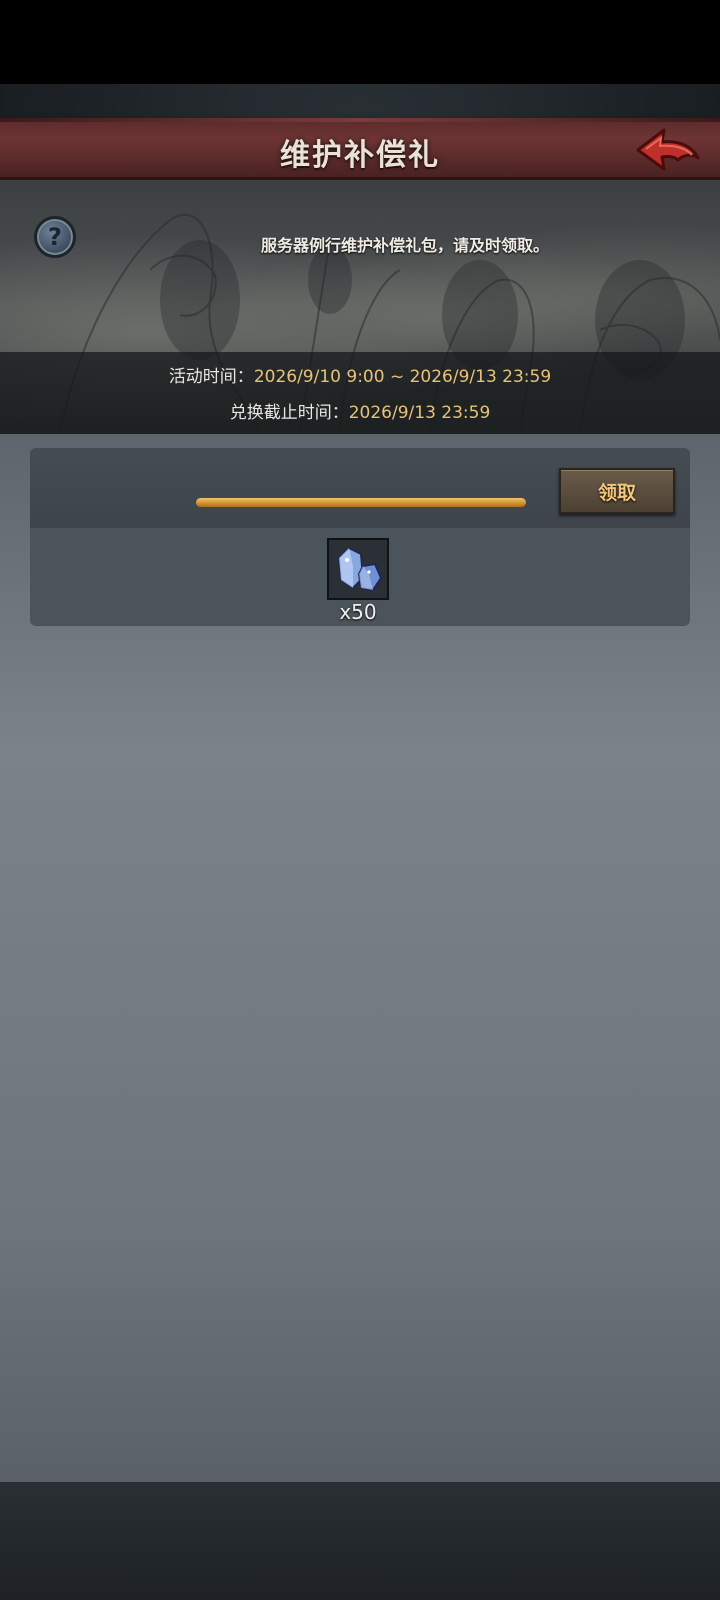 Image resolution: width=720 pixels, height=1600 pixels. What do you see at coordinates (617, 491) in the screenshot?
I see `claim-button: 领取` at bounding box center [617, 491].